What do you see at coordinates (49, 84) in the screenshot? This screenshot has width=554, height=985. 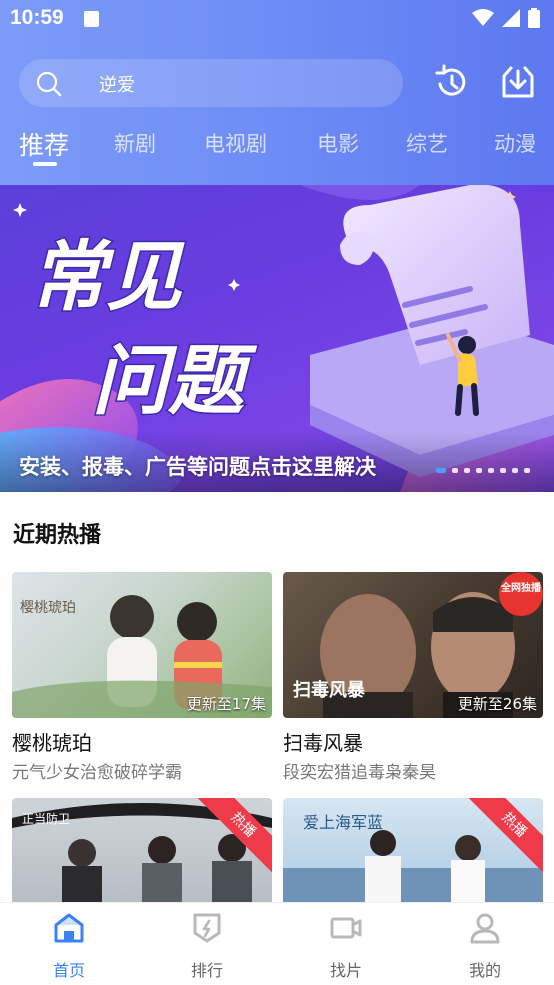 I see `search-icon` at bounding box center [49, 84].